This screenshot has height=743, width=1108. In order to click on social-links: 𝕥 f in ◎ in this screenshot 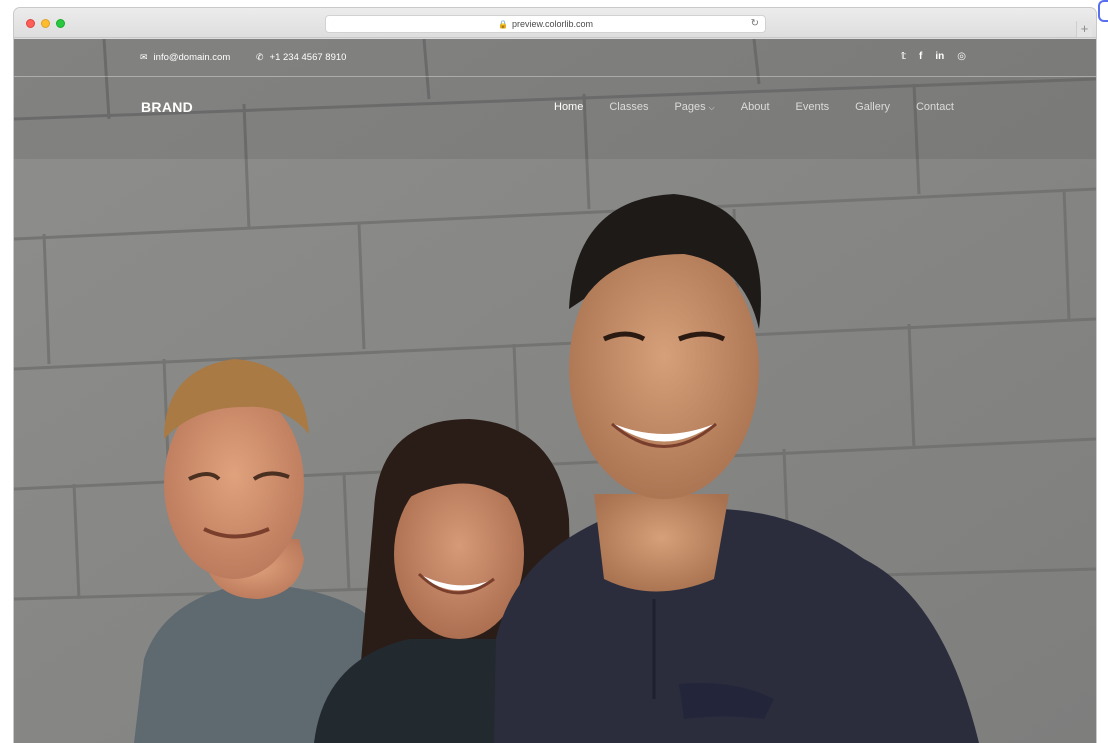, I will do `click(933, 56)`.